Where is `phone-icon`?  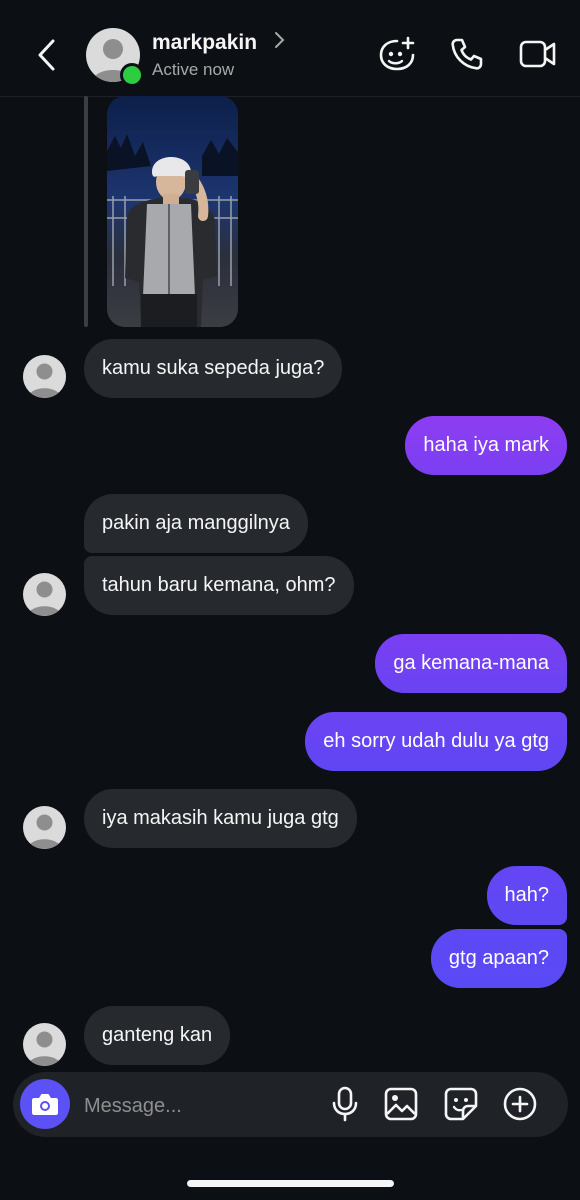 phone-icon is located at coordinates (467, 54).